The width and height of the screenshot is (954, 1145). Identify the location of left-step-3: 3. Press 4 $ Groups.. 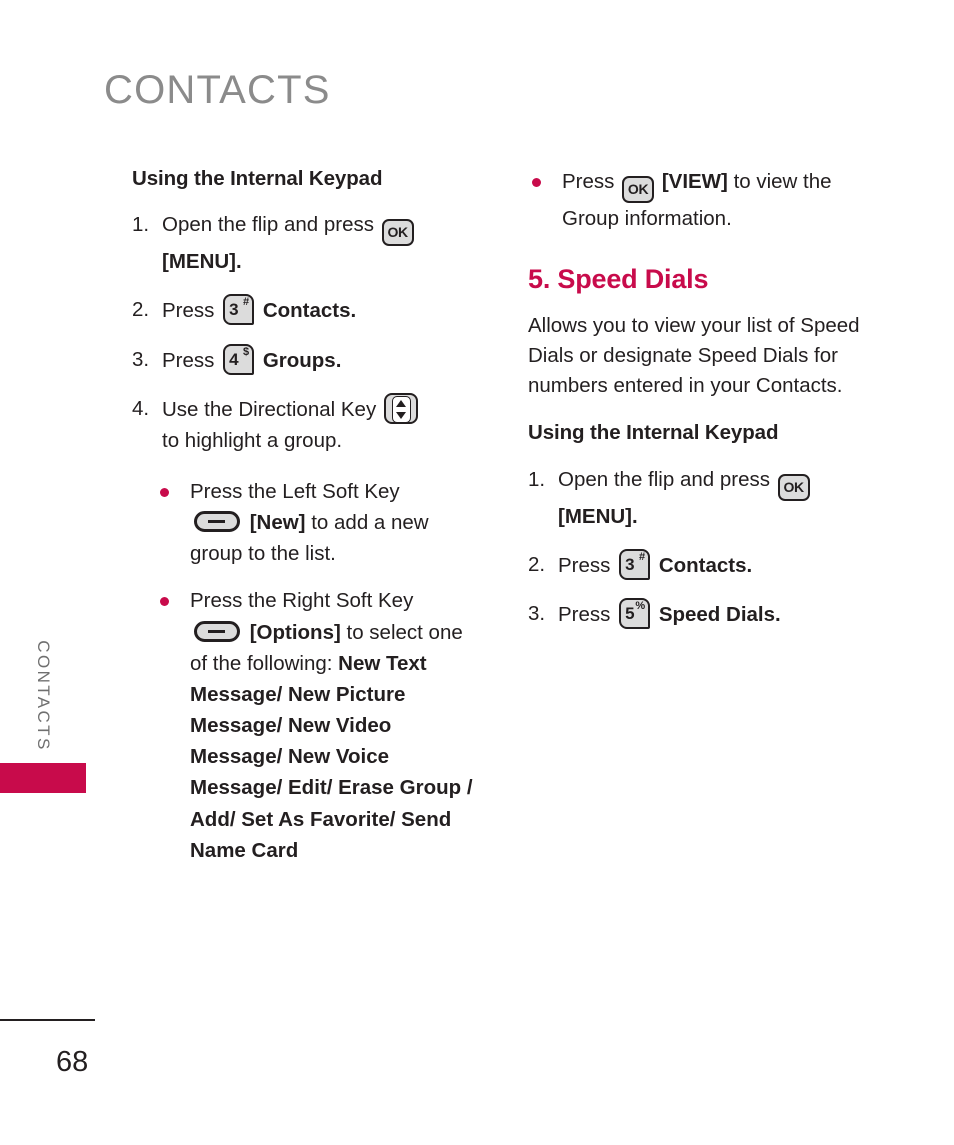
(307, 359).